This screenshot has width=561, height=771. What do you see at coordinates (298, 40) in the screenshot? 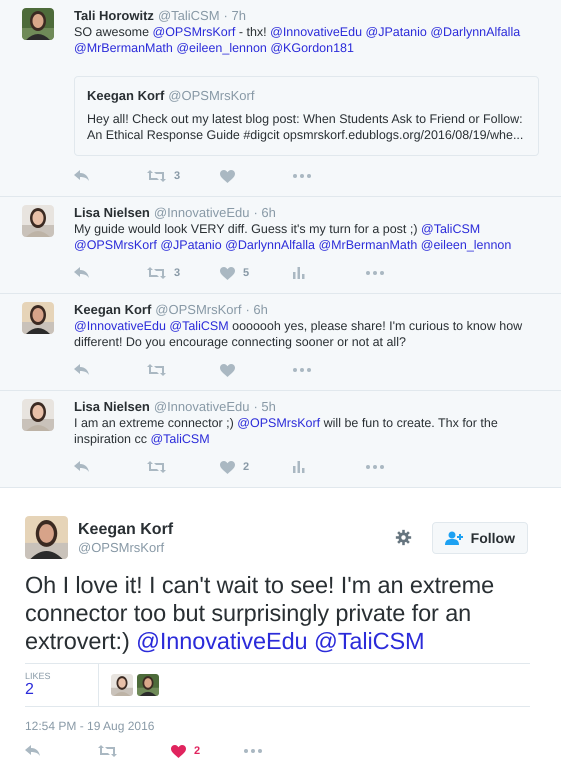
I see `tweet-text: SO awesome @OPSMrsKorf - thx! @InnovativeEdu @JPatanio @DarlynnAlfalla @MrBermanMath @eileen_lennon @KGordon181` at bounding box center [298, 40].